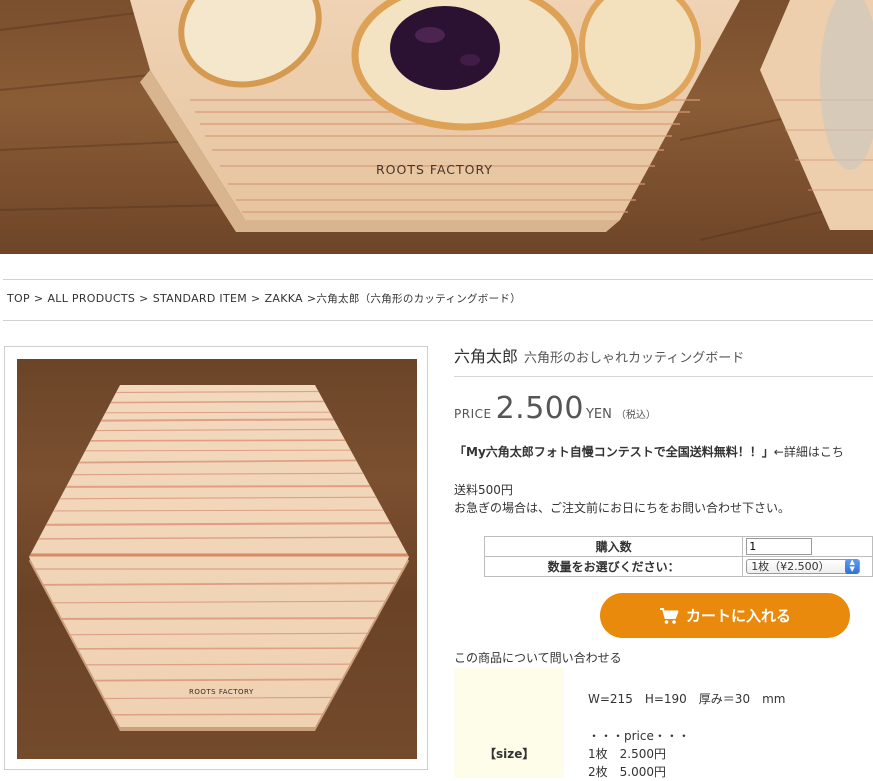  I want to click on shipping-info: 送料500円 お急ぎの場合は、ご注文前にお日にちをお問い合わせ下さい。, so click(622, 499).